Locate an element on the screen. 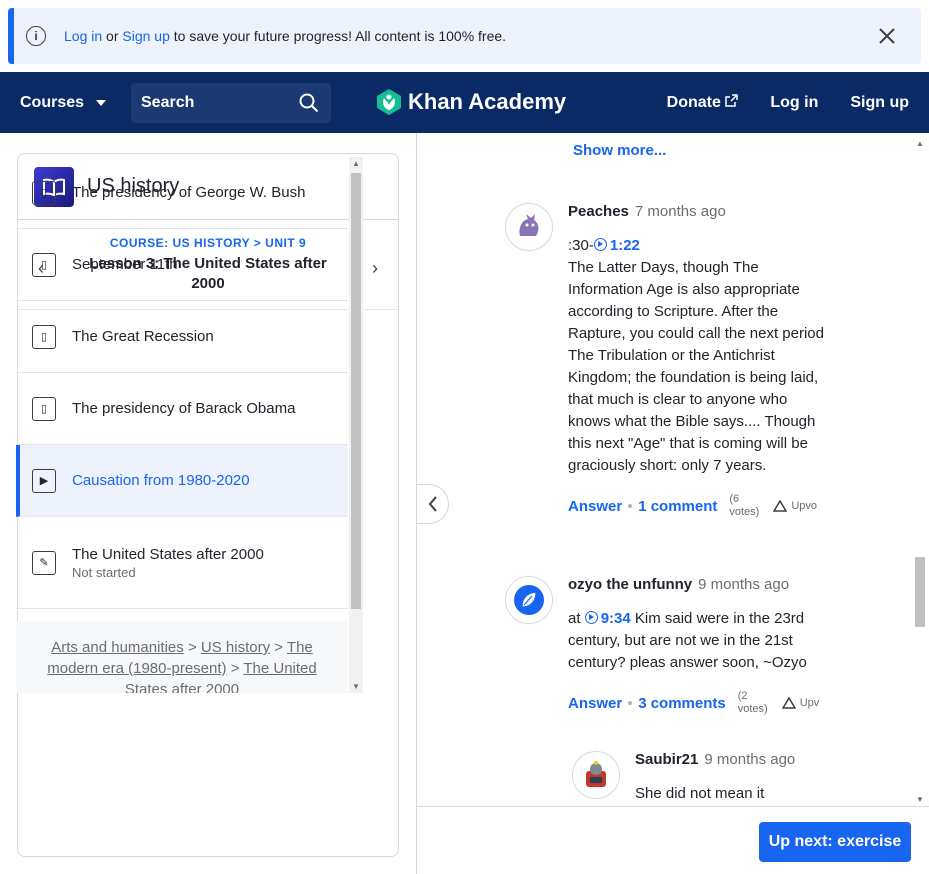 This screenshot has height=874, width=929. list-item-label: The presidency of Barack Obama is located at coordinates (184, 408).